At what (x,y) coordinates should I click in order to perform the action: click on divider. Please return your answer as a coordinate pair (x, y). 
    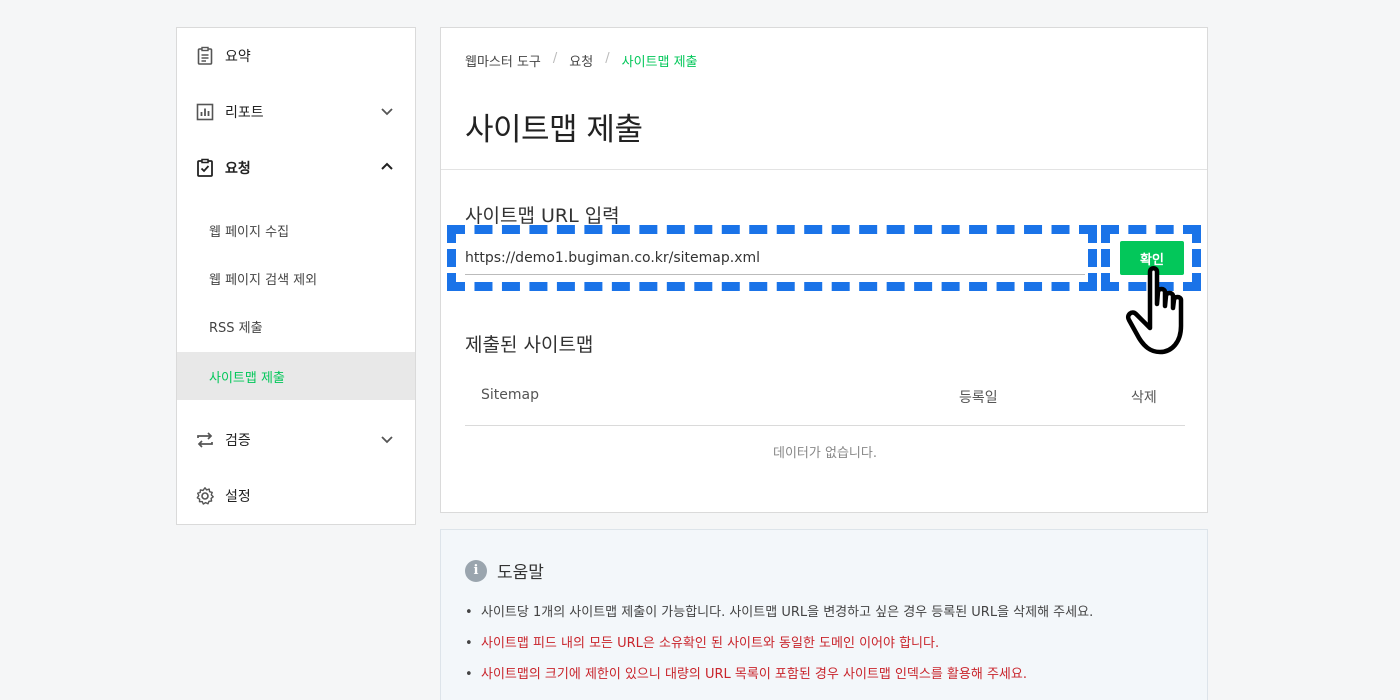
    Looking at the image, I should click on (824, 169).